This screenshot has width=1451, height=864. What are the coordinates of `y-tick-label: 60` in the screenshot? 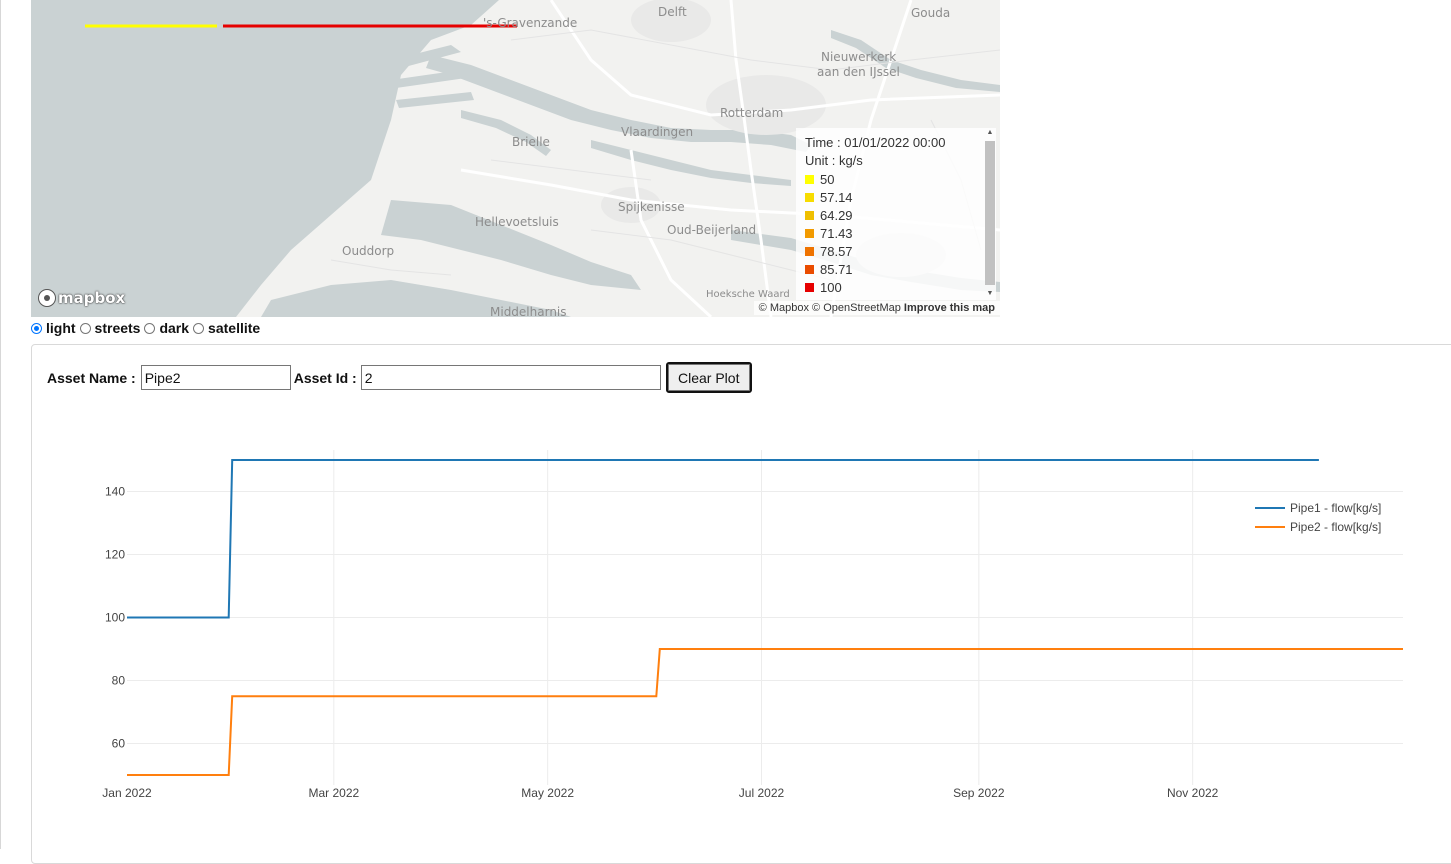 It's located at (119, 744).